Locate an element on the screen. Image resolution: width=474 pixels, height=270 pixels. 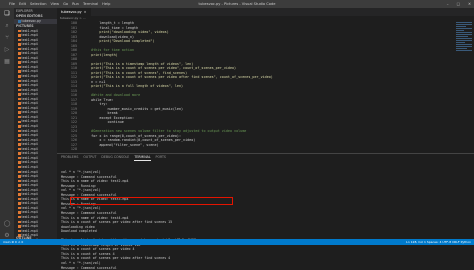
account-icon: ◯ is located at coordinates (7, 224).